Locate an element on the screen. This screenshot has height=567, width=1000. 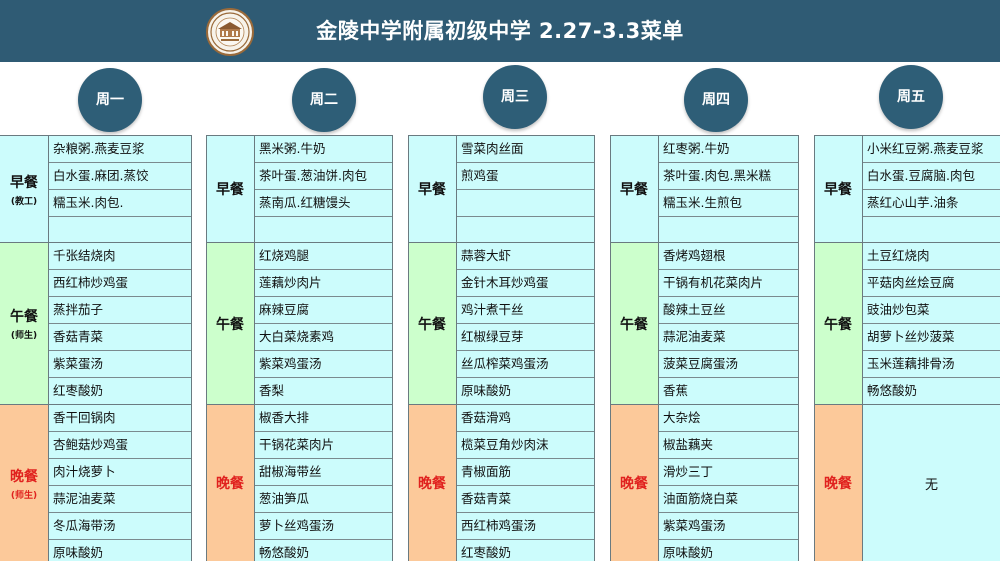
menu-item: 糯玉米.生煎包 is located at coordinates (728, 203).